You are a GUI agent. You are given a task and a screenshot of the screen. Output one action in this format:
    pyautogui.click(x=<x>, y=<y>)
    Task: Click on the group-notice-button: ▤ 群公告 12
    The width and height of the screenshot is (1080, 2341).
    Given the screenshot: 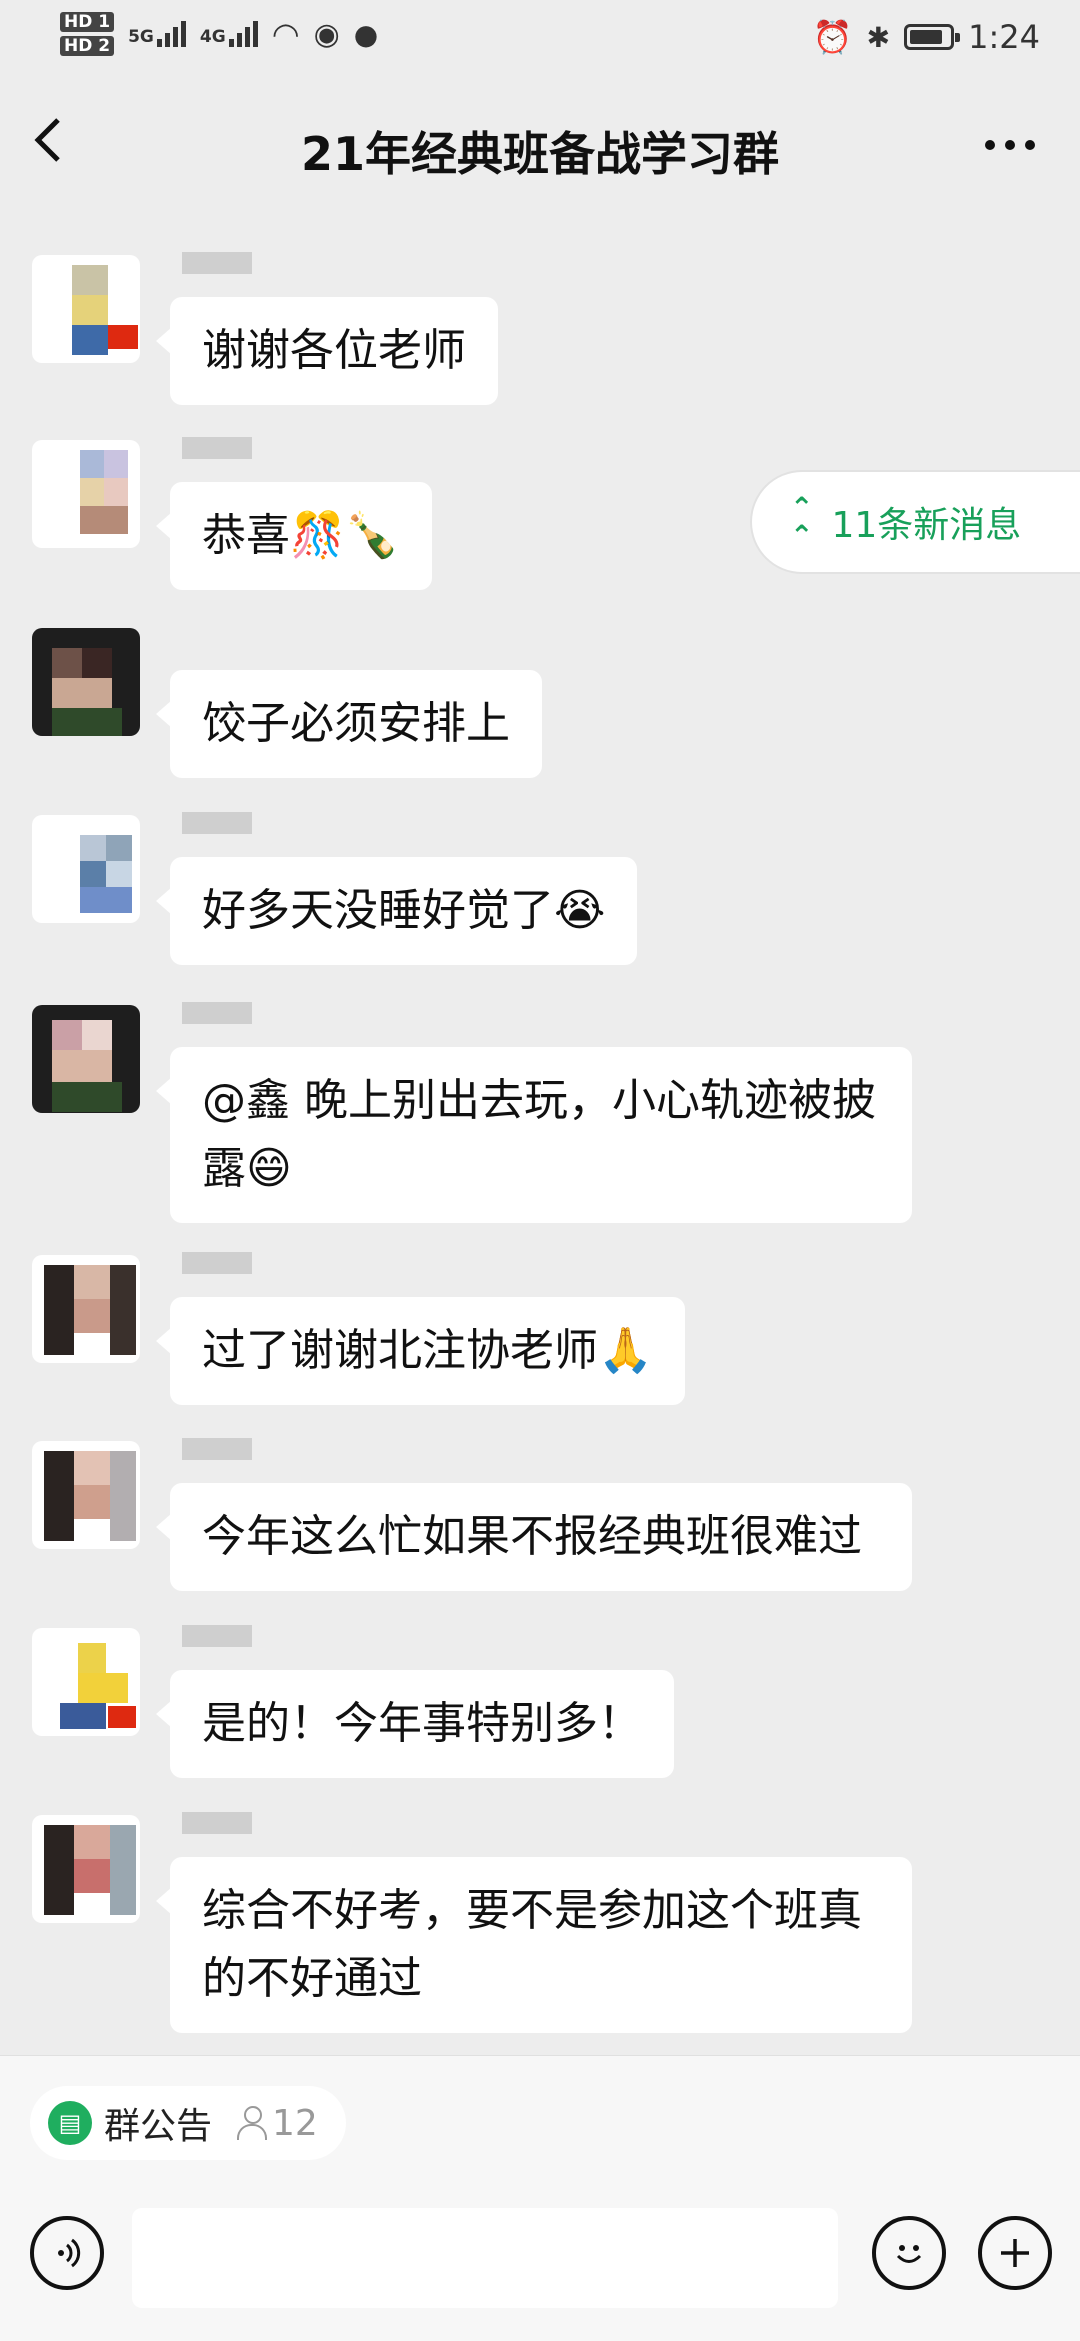 What is the action you would take?
    pyautogui.click(x=188, y=2123)
    